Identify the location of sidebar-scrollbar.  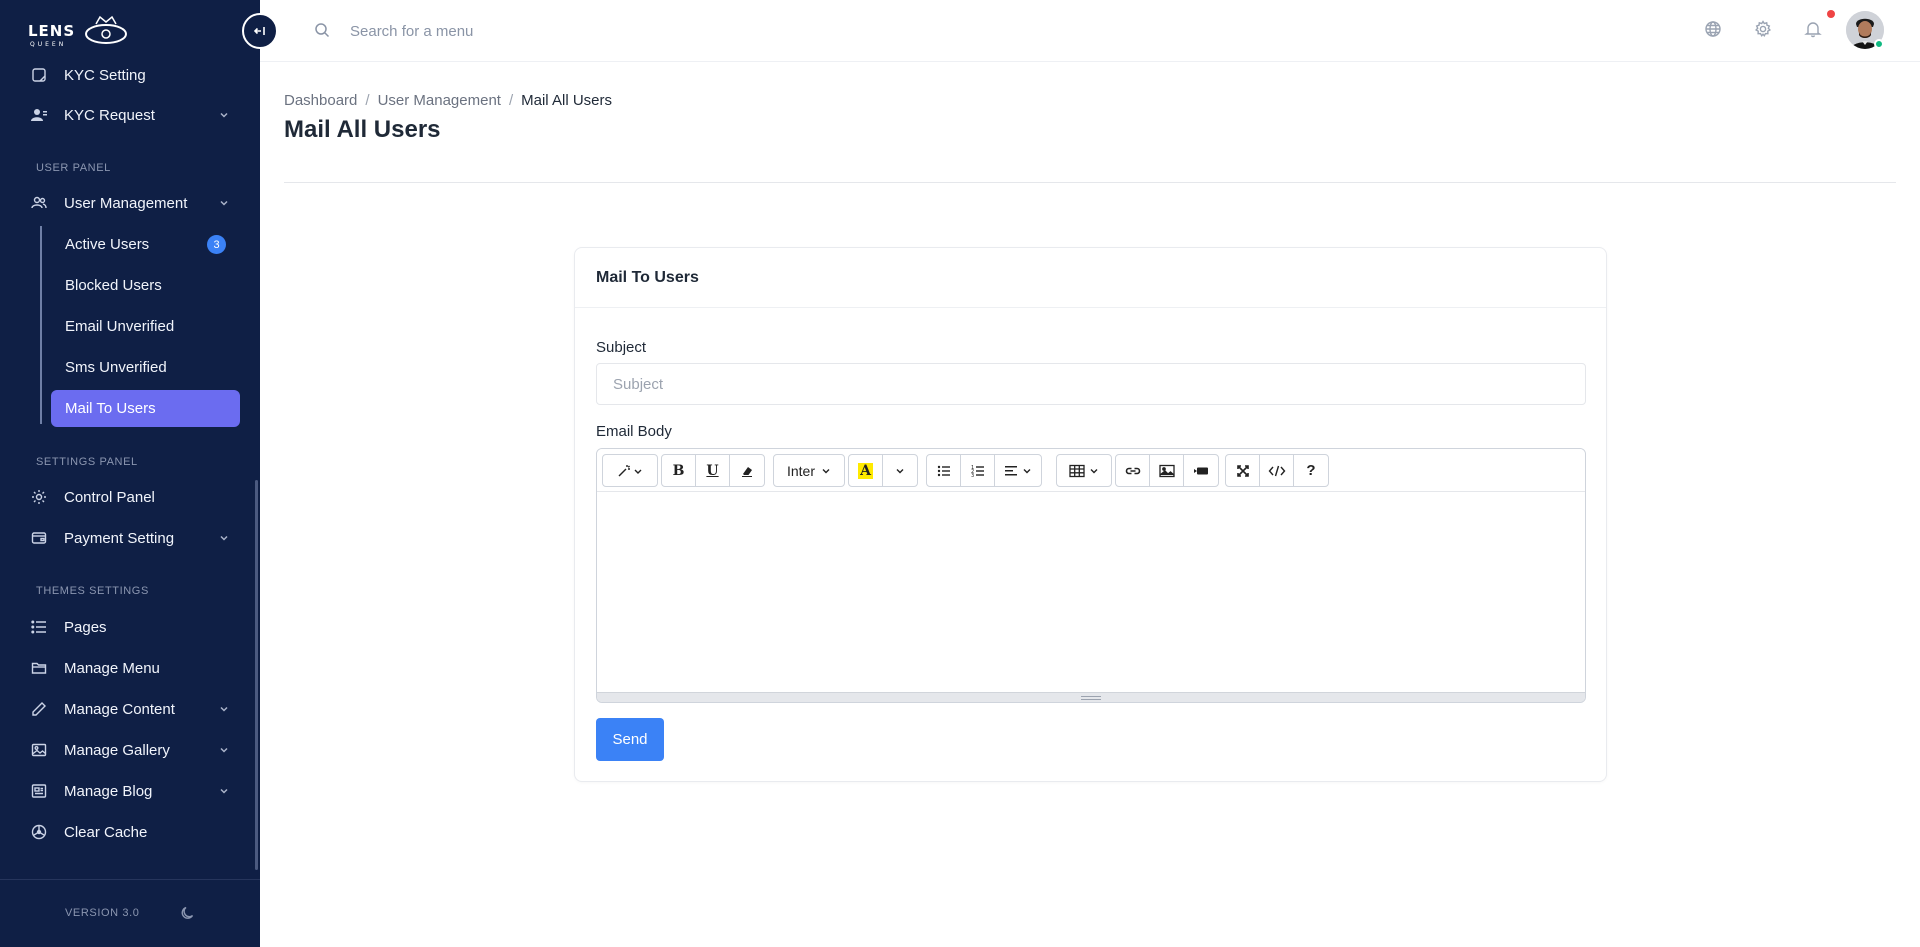
(256, 675).